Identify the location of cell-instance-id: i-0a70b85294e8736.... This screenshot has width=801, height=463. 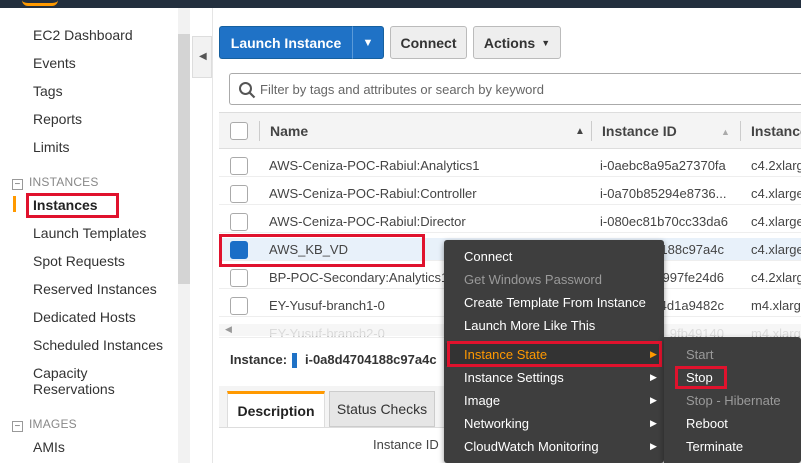
(663, 193).